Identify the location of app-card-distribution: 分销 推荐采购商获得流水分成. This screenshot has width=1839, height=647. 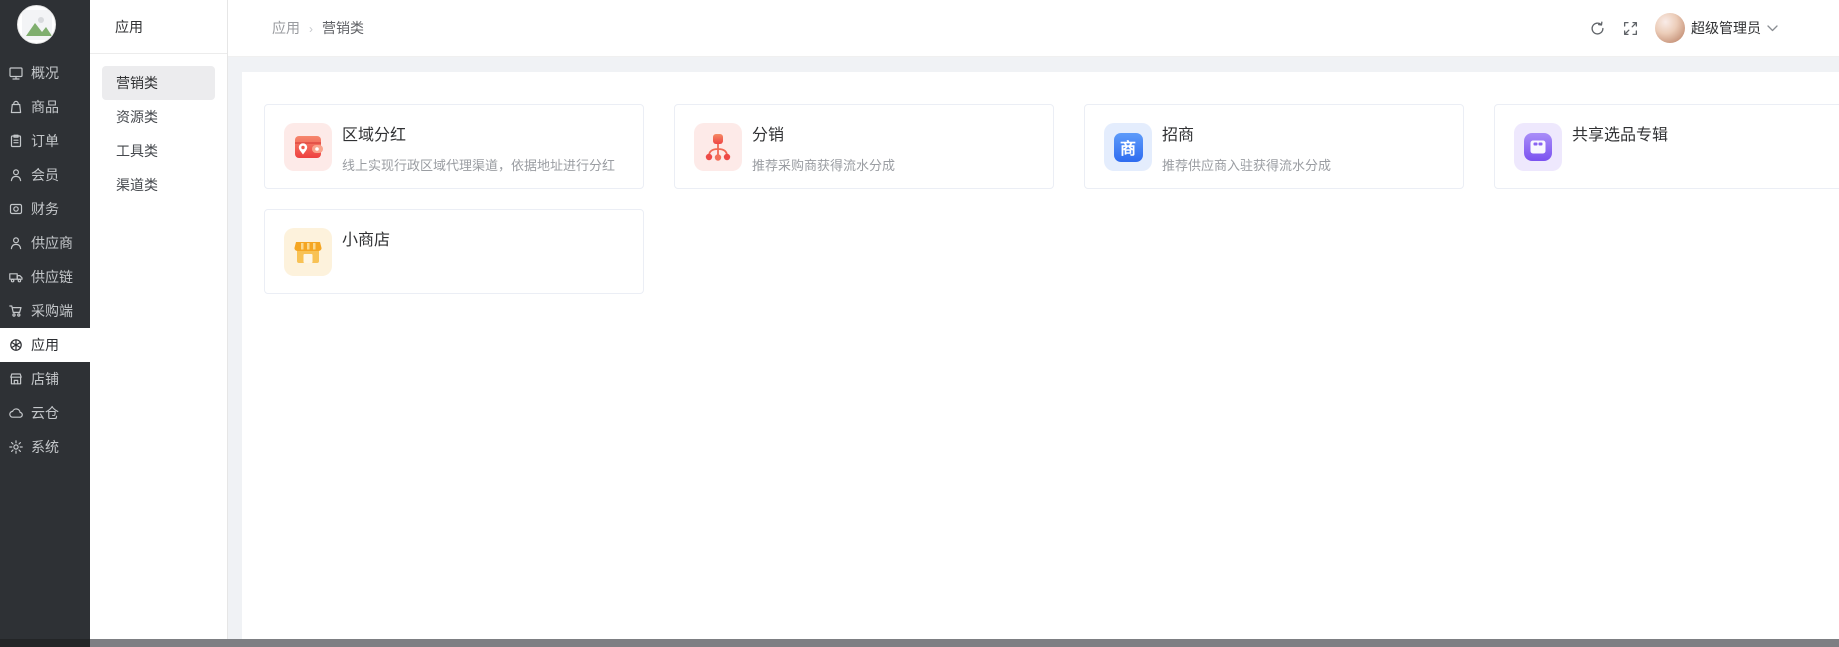
(864, 146).